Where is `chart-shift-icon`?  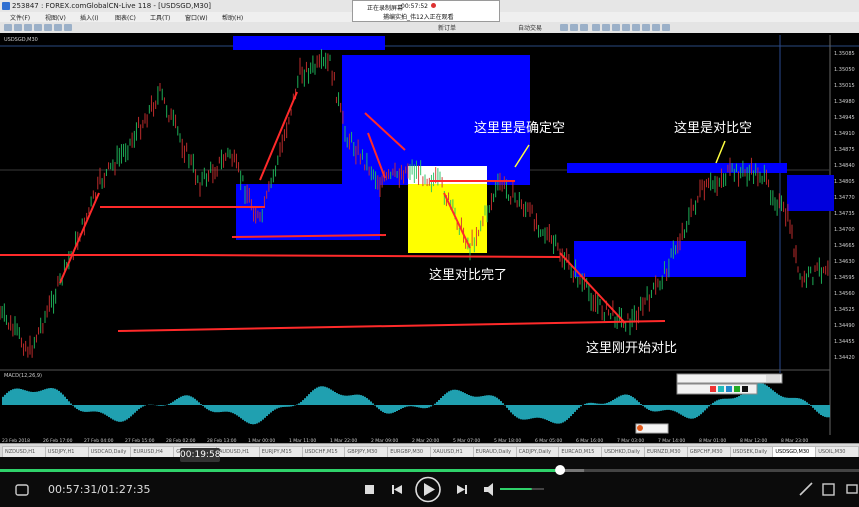
chart-shift-icon is located at coordinates (636, 27).